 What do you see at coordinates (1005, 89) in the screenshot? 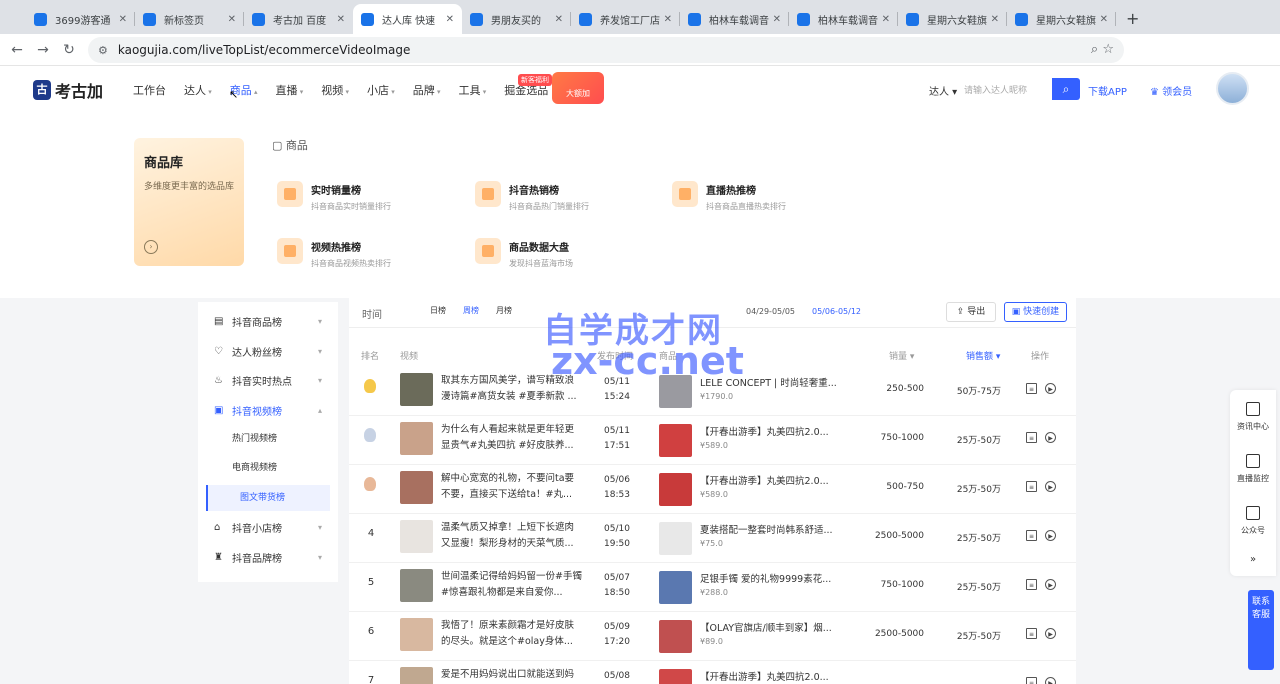
I see `search-input: 请输入达人昵称` at bounding box center [1005, 89].